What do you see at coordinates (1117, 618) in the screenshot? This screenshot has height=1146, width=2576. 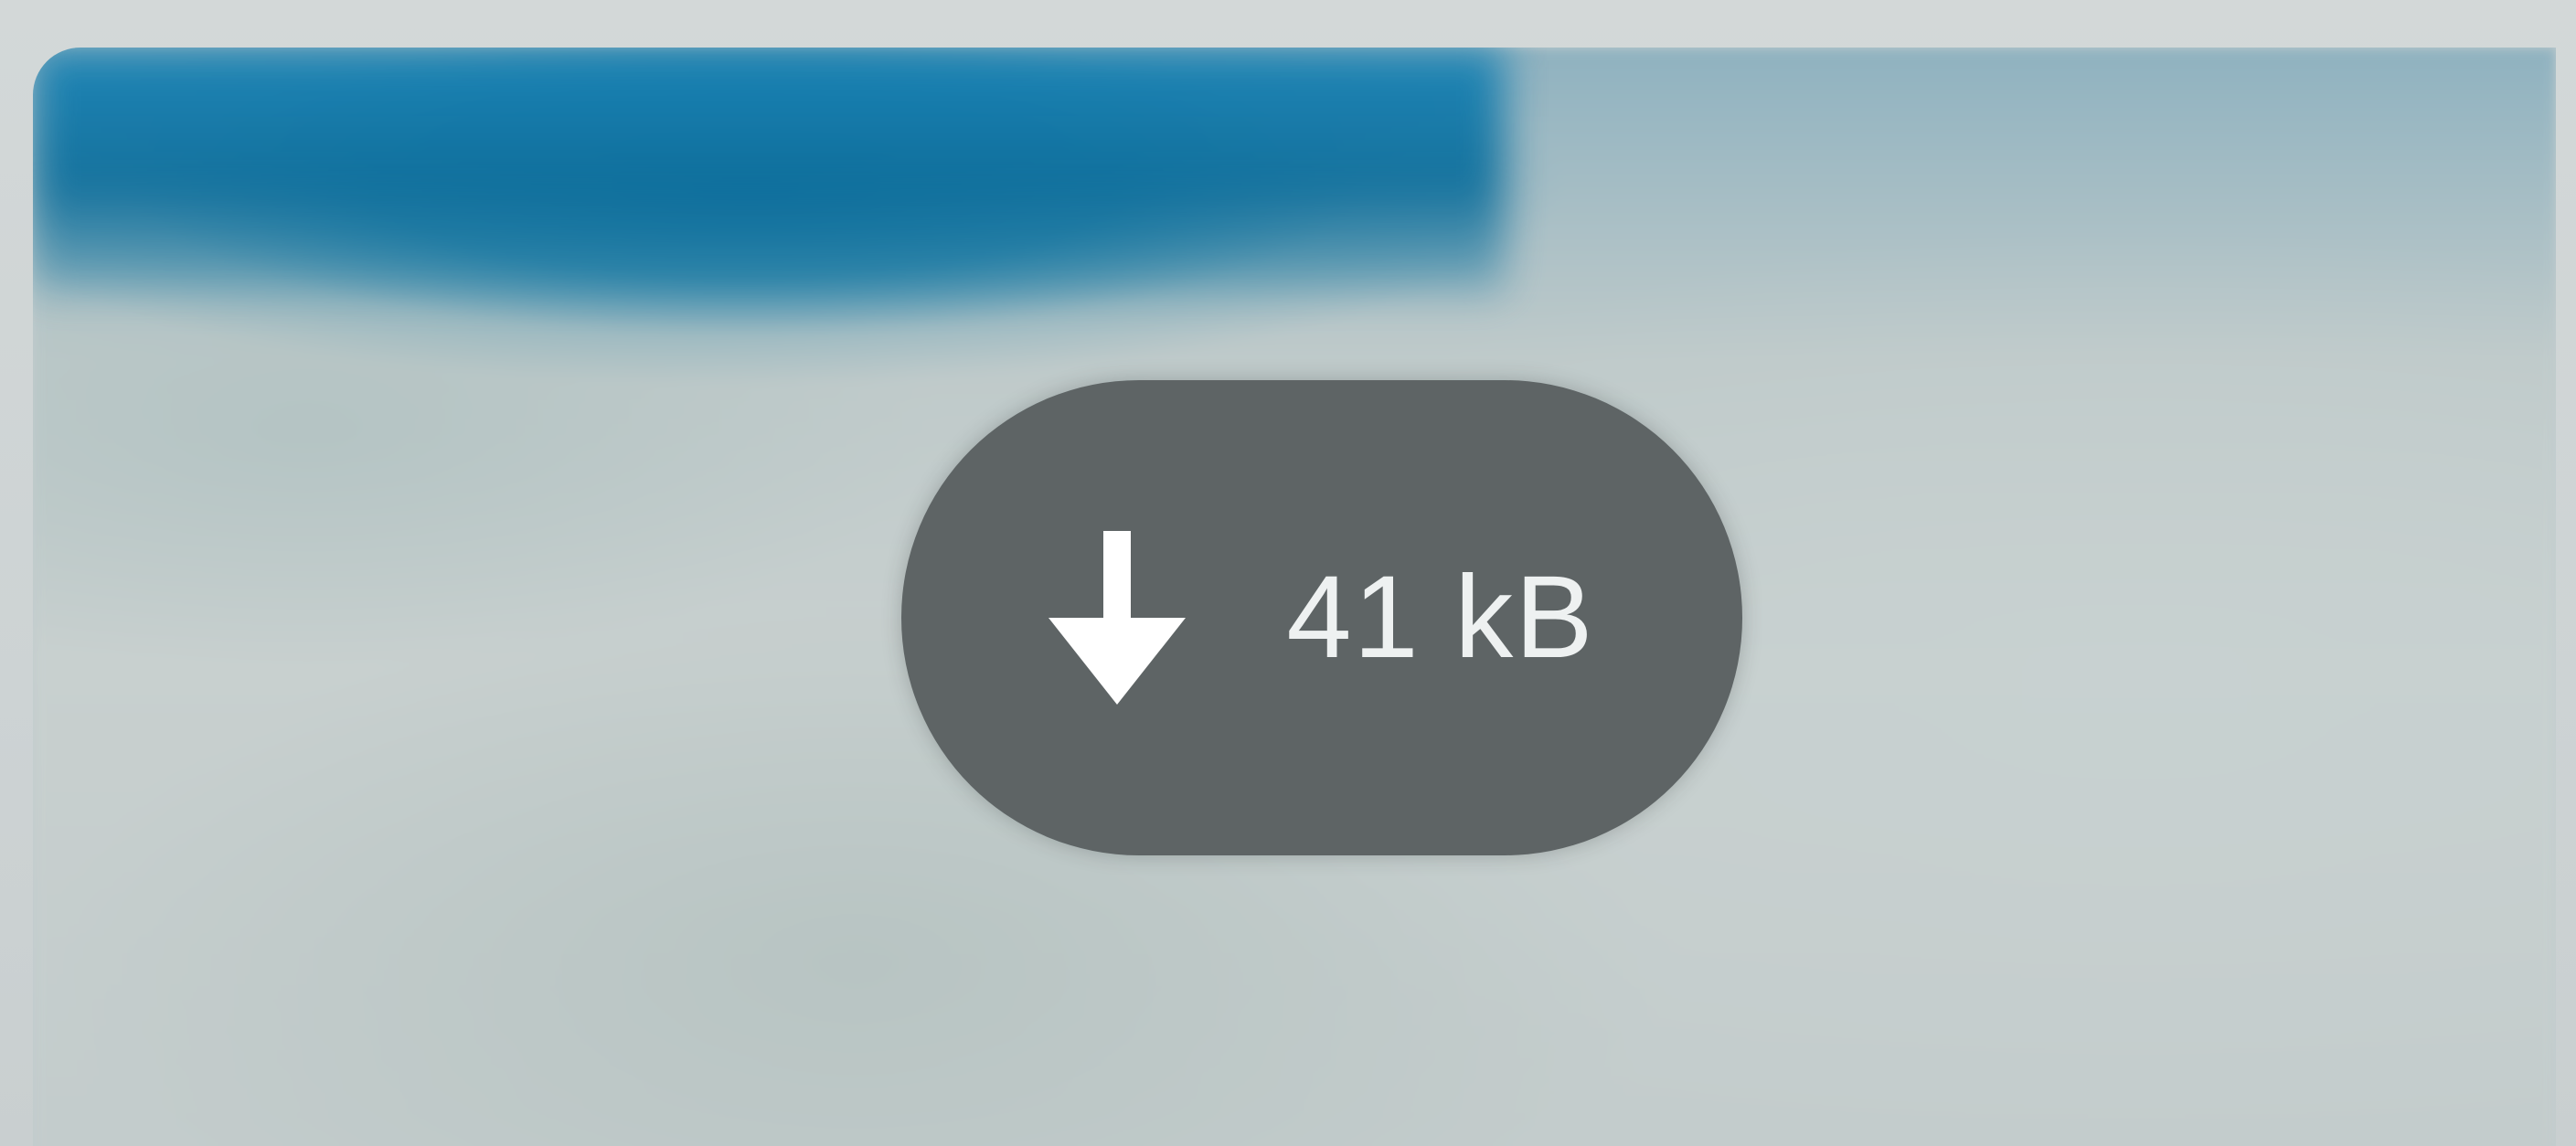 I see `arrow-down-icon` at bounding box center [1117, 618].